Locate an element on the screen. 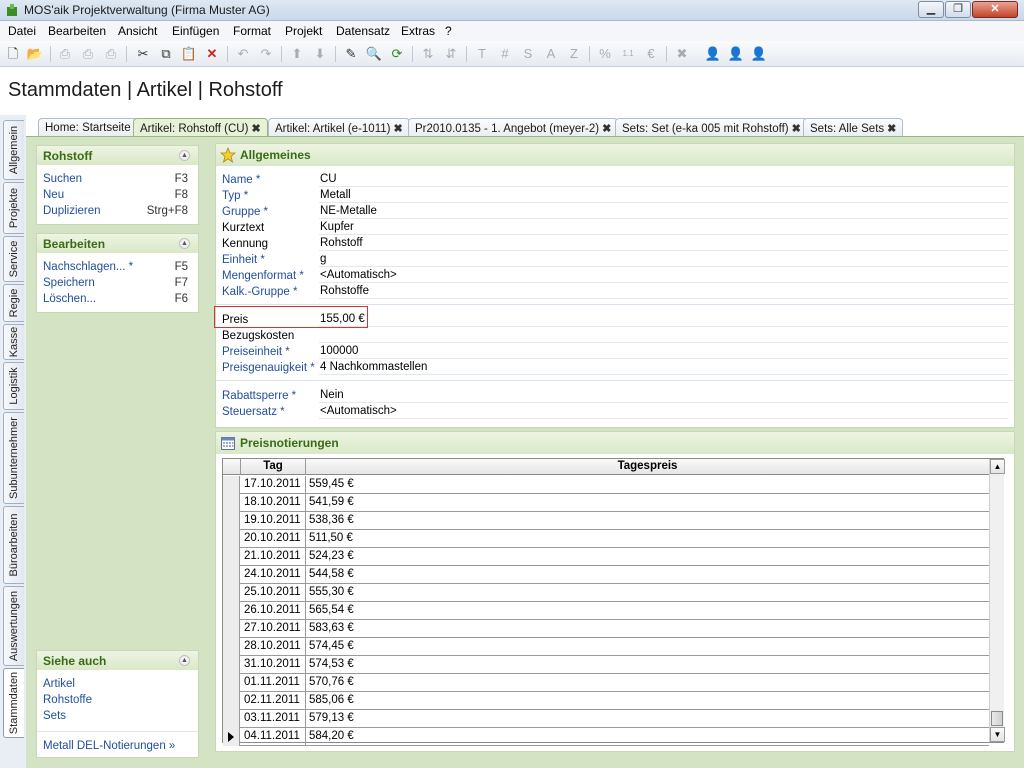 Image resolution: width=1024 pixels, height=768 pixels. table-row: 24.10.2011 544,58 € is located at coordinates (606, 575).